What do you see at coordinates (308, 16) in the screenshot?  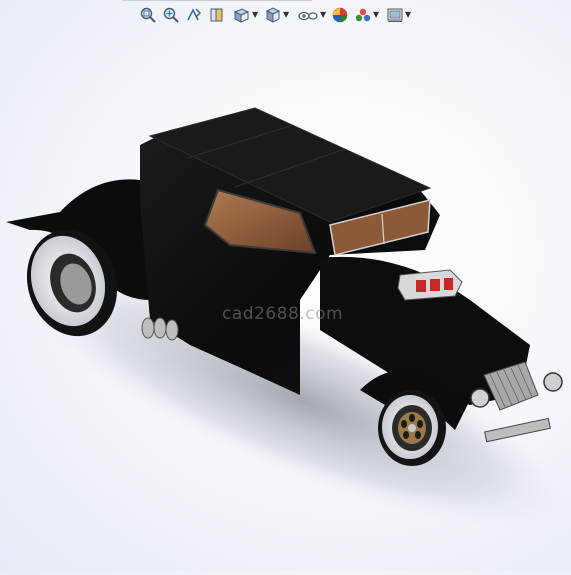 I see `hide-show-icon` at bounding box center [308, 16].